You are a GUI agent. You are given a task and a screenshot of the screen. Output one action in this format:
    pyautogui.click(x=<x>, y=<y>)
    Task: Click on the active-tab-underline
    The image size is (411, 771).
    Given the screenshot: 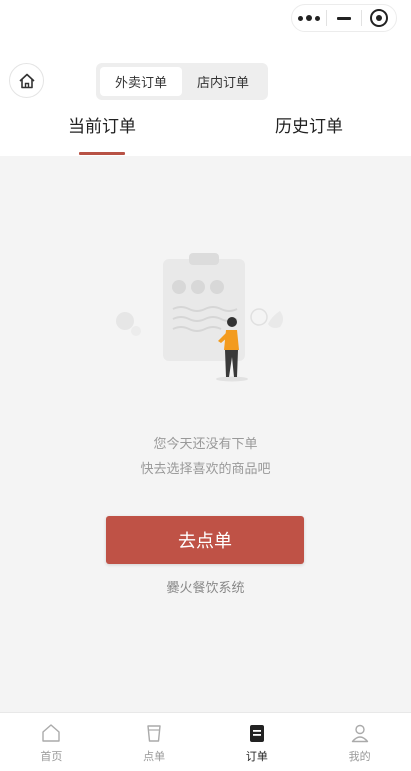 What is the action you would take?
    pyautogui.click(x=102, y=153)
    